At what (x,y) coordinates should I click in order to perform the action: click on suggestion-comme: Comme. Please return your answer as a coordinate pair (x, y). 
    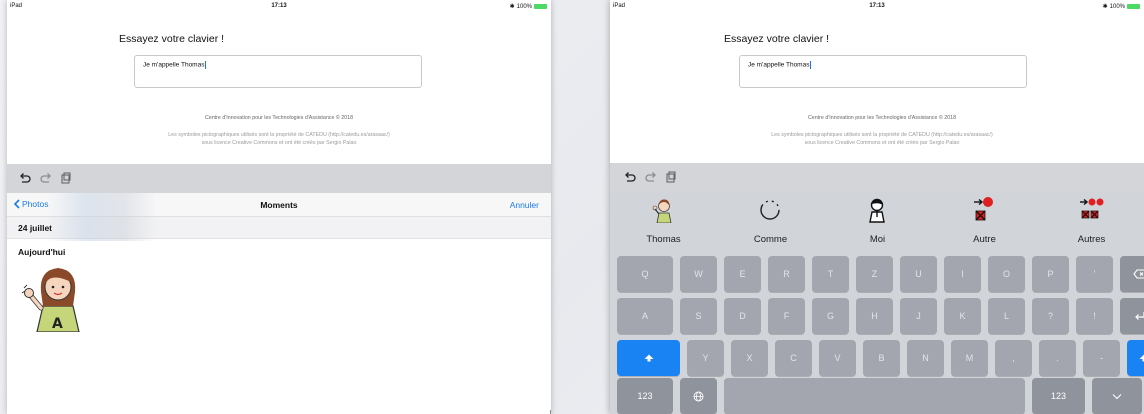
    Looking at the image, I should click on (770, 221).